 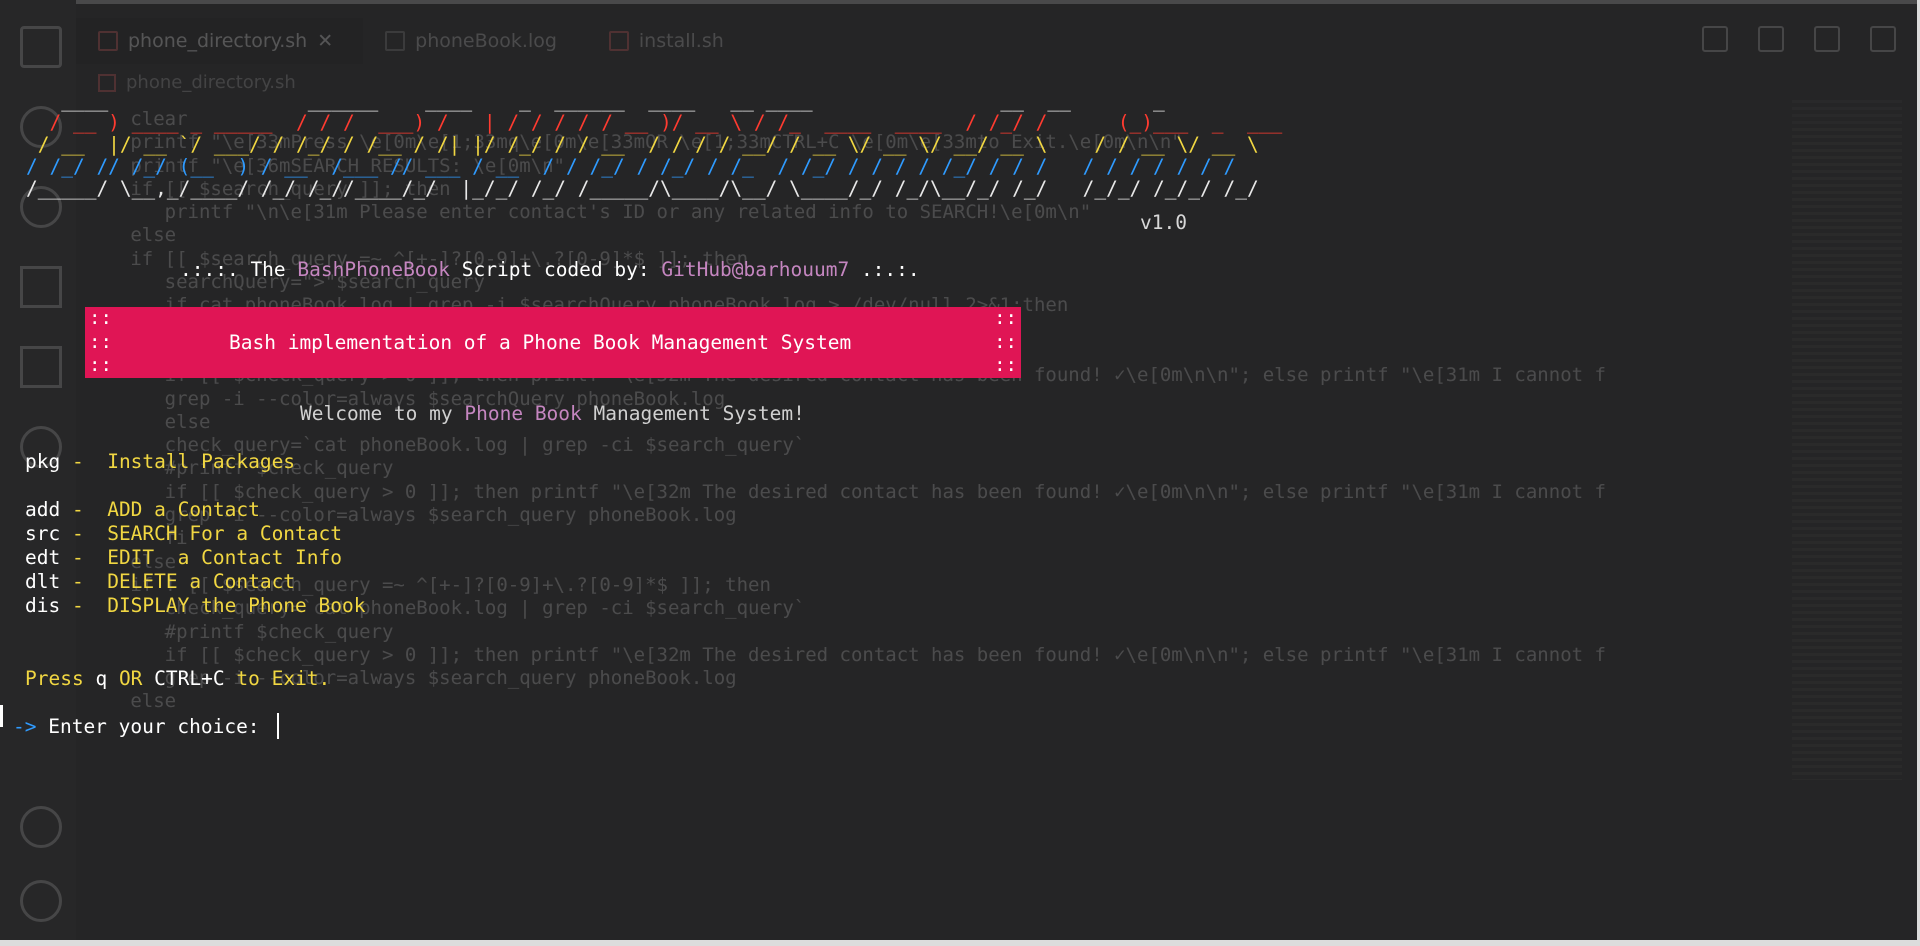 I want to click on exit-key-ctrl-c: CTRL+C, so click(x=189, y=678).